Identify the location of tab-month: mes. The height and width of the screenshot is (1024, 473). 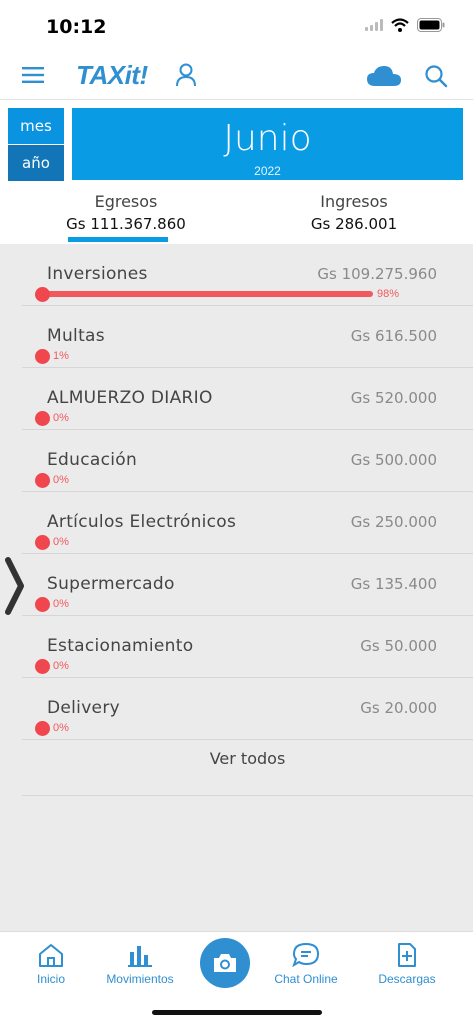
(36, 126).